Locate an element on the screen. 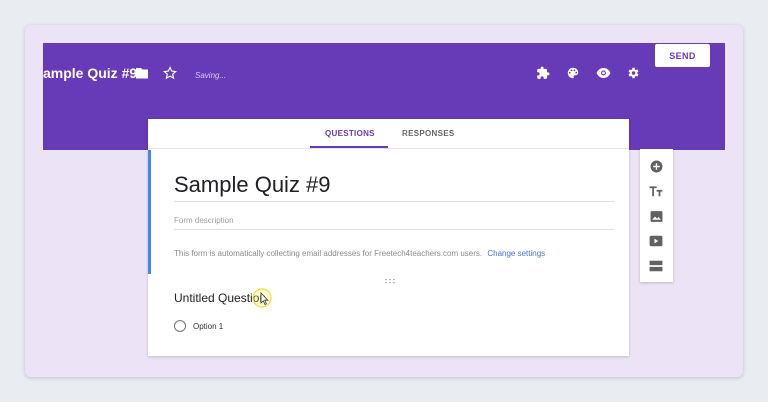 This screenshot has height=402, width=768. active-section-accent is located at coordinates (149, 212).